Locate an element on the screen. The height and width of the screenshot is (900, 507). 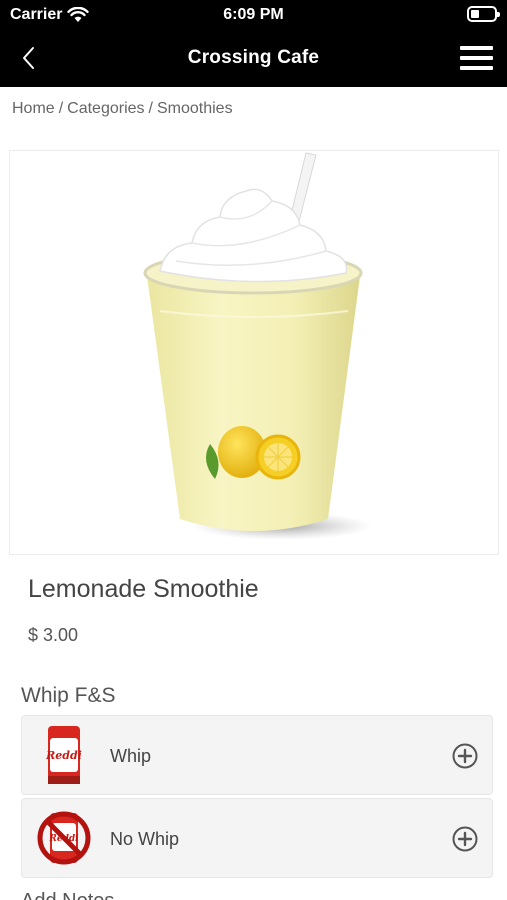
battery-icon is located at coordinates (483, 14).